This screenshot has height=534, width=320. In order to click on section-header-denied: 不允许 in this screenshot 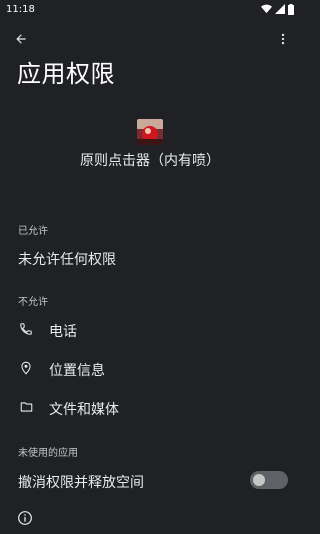, I will do `click(33, 302)`.